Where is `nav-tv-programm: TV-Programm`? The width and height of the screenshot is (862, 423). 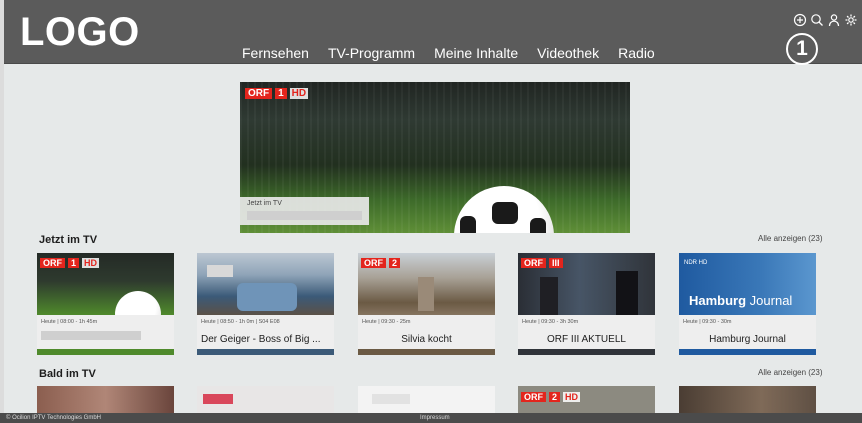 nav-tv-programm: TV-Programm is located at coordinates (371, 53).